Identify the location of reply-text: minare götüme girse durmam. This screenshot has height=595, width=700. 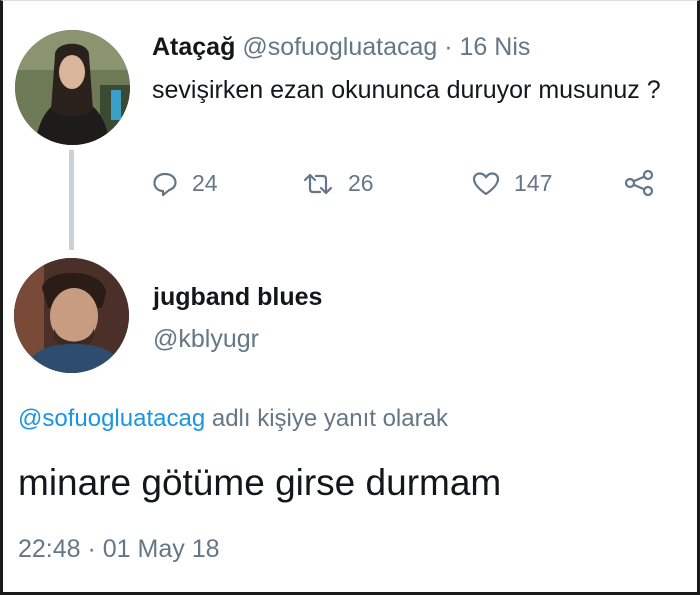
(260, 482).